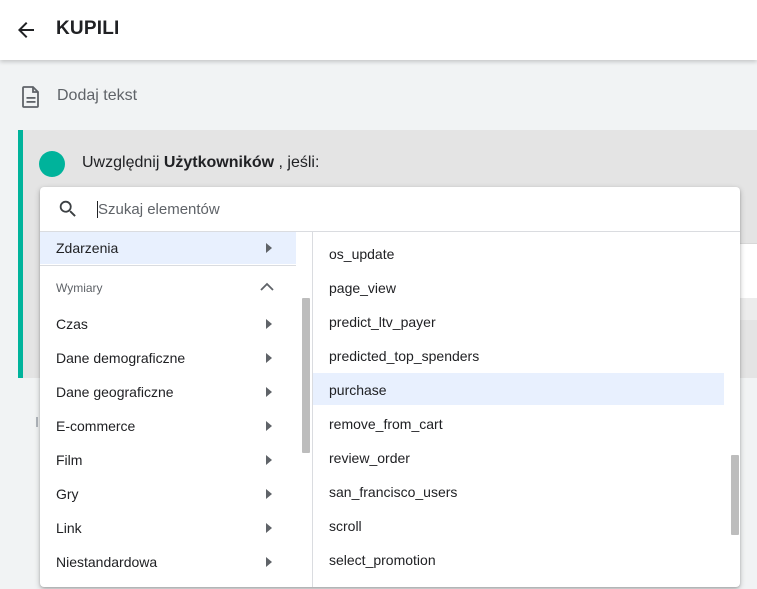  I want to click on dimension-label: Dane geograficzne, so click(115, 392).